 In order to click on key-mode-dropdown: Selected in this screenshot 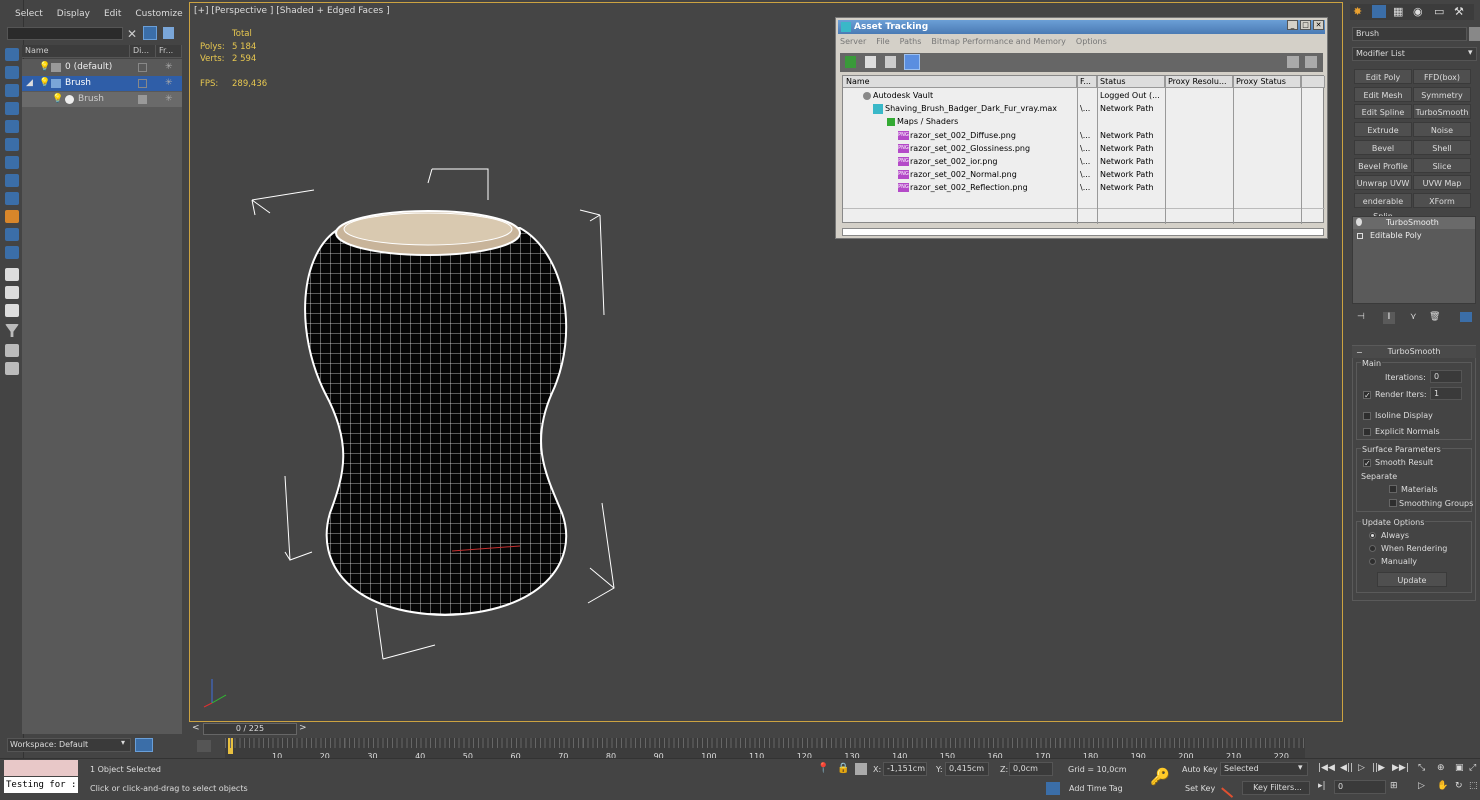, I will do `click(1264, 769)`.